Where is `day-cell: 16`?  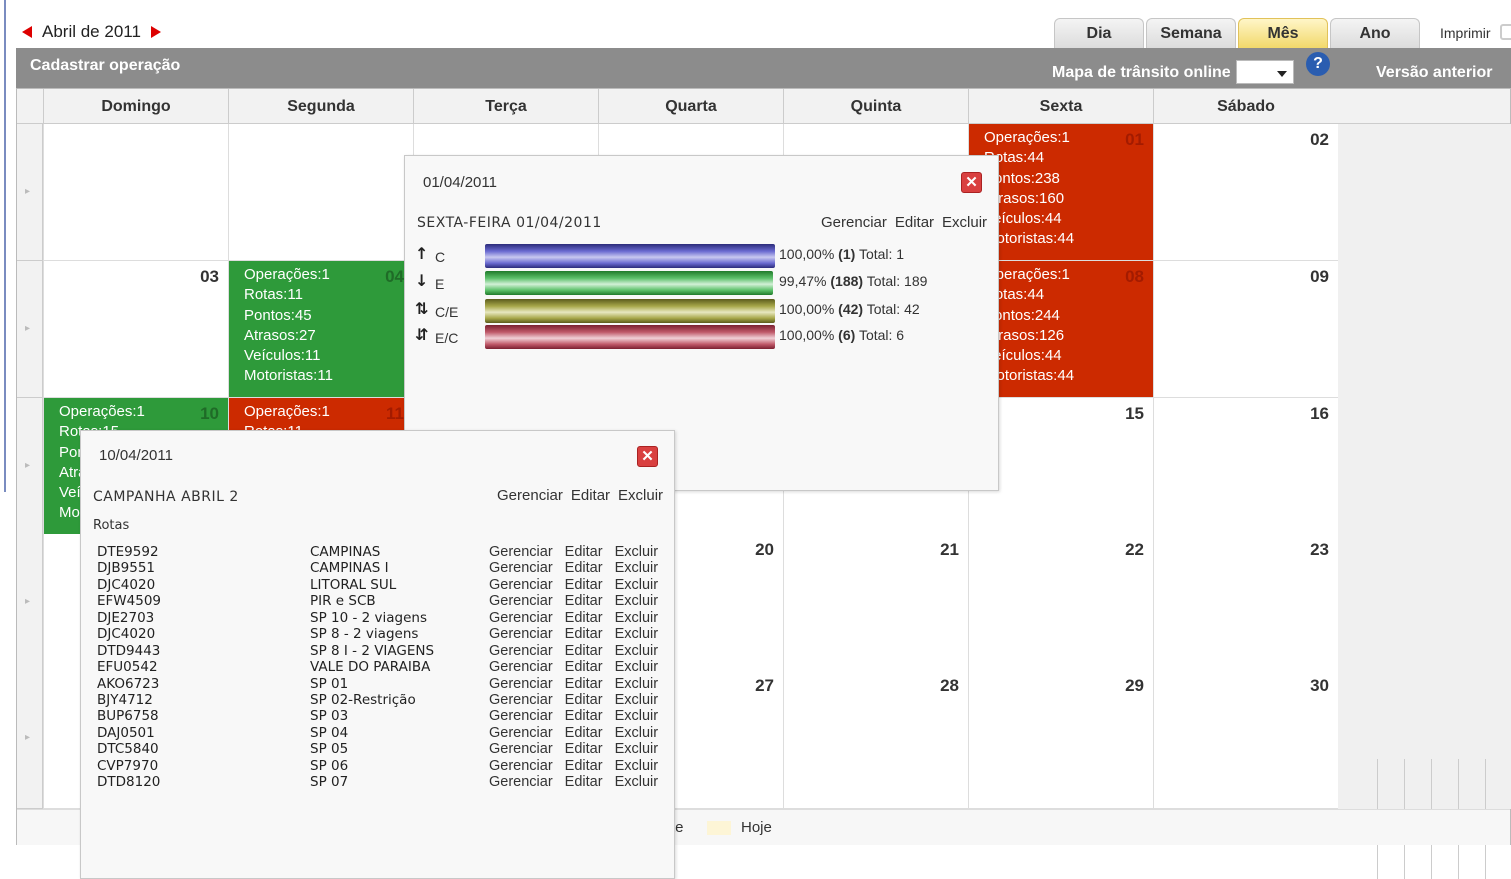
day-cell: 16 is located at coordinates (1245, 466).